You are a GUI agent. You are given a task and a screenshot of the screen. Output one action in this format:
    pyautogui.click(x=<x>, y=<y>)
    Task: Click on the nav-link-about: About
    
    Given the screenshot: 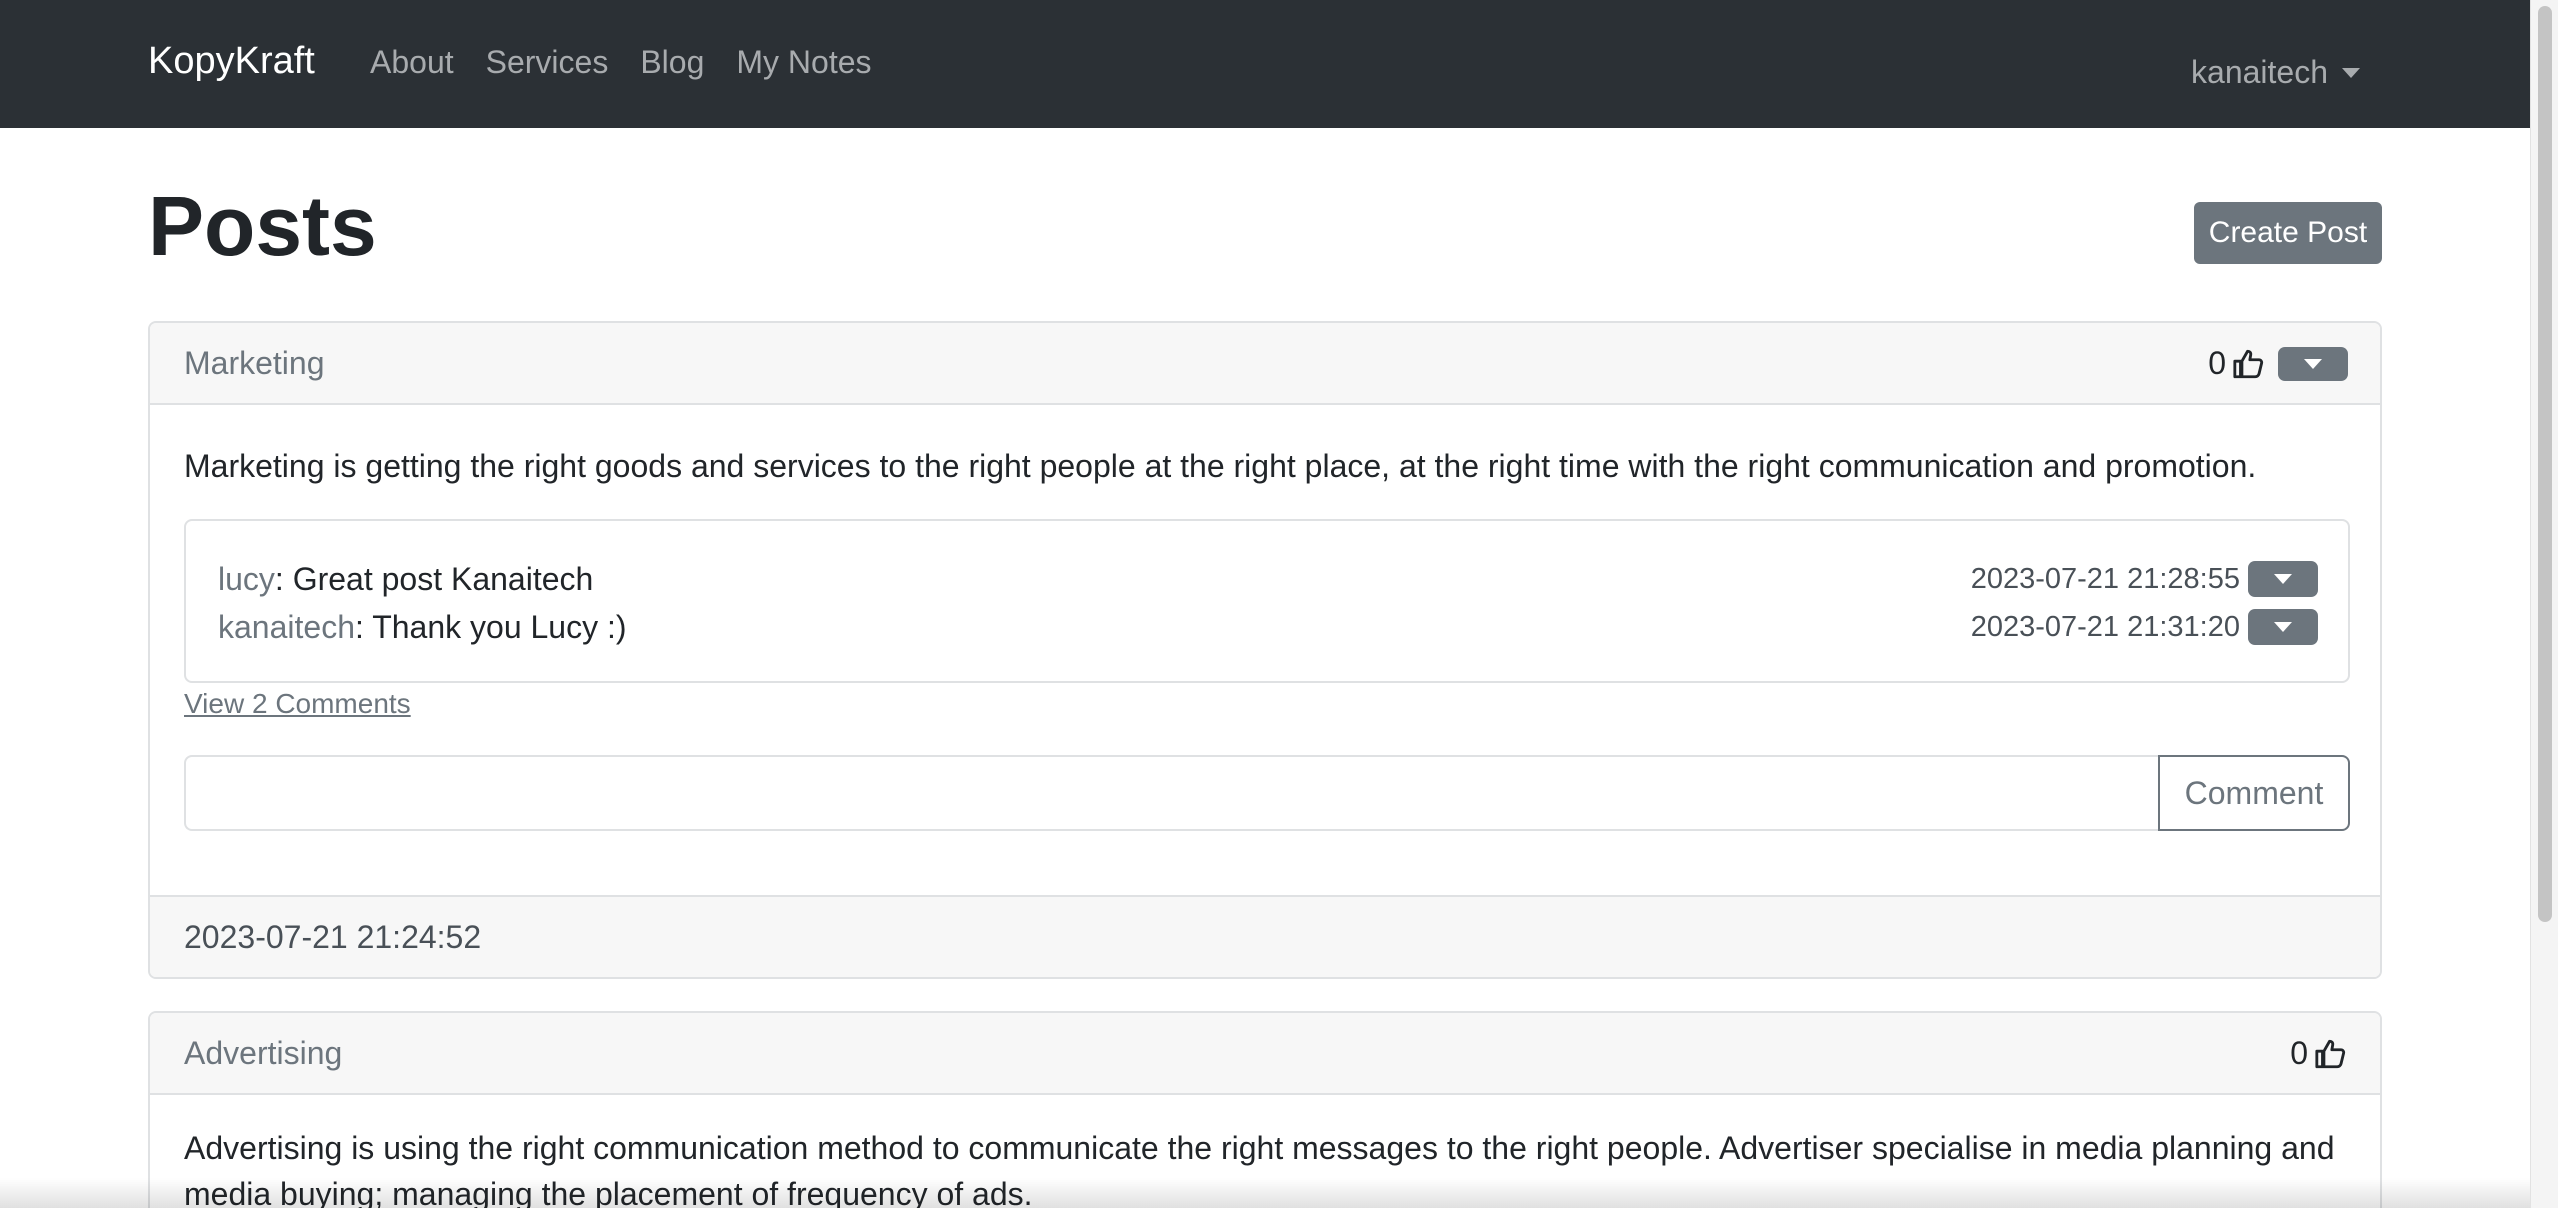 What is the action you would take?
    pyautogui.click(x=412, y=62)
    